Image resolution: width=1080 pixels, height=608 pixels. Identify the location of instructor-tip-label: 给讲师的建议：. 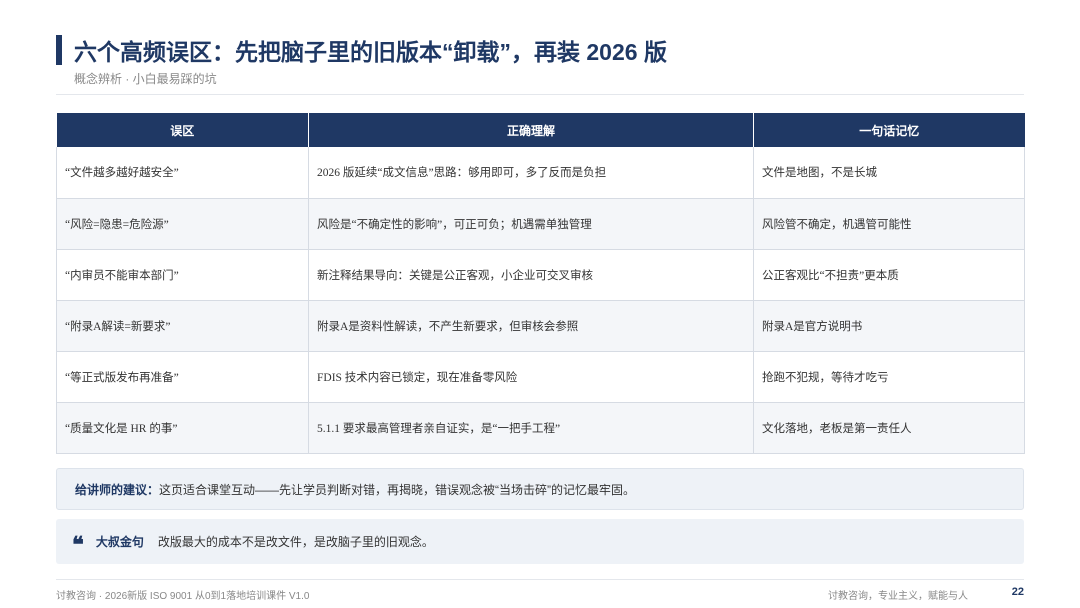
(117, 489).